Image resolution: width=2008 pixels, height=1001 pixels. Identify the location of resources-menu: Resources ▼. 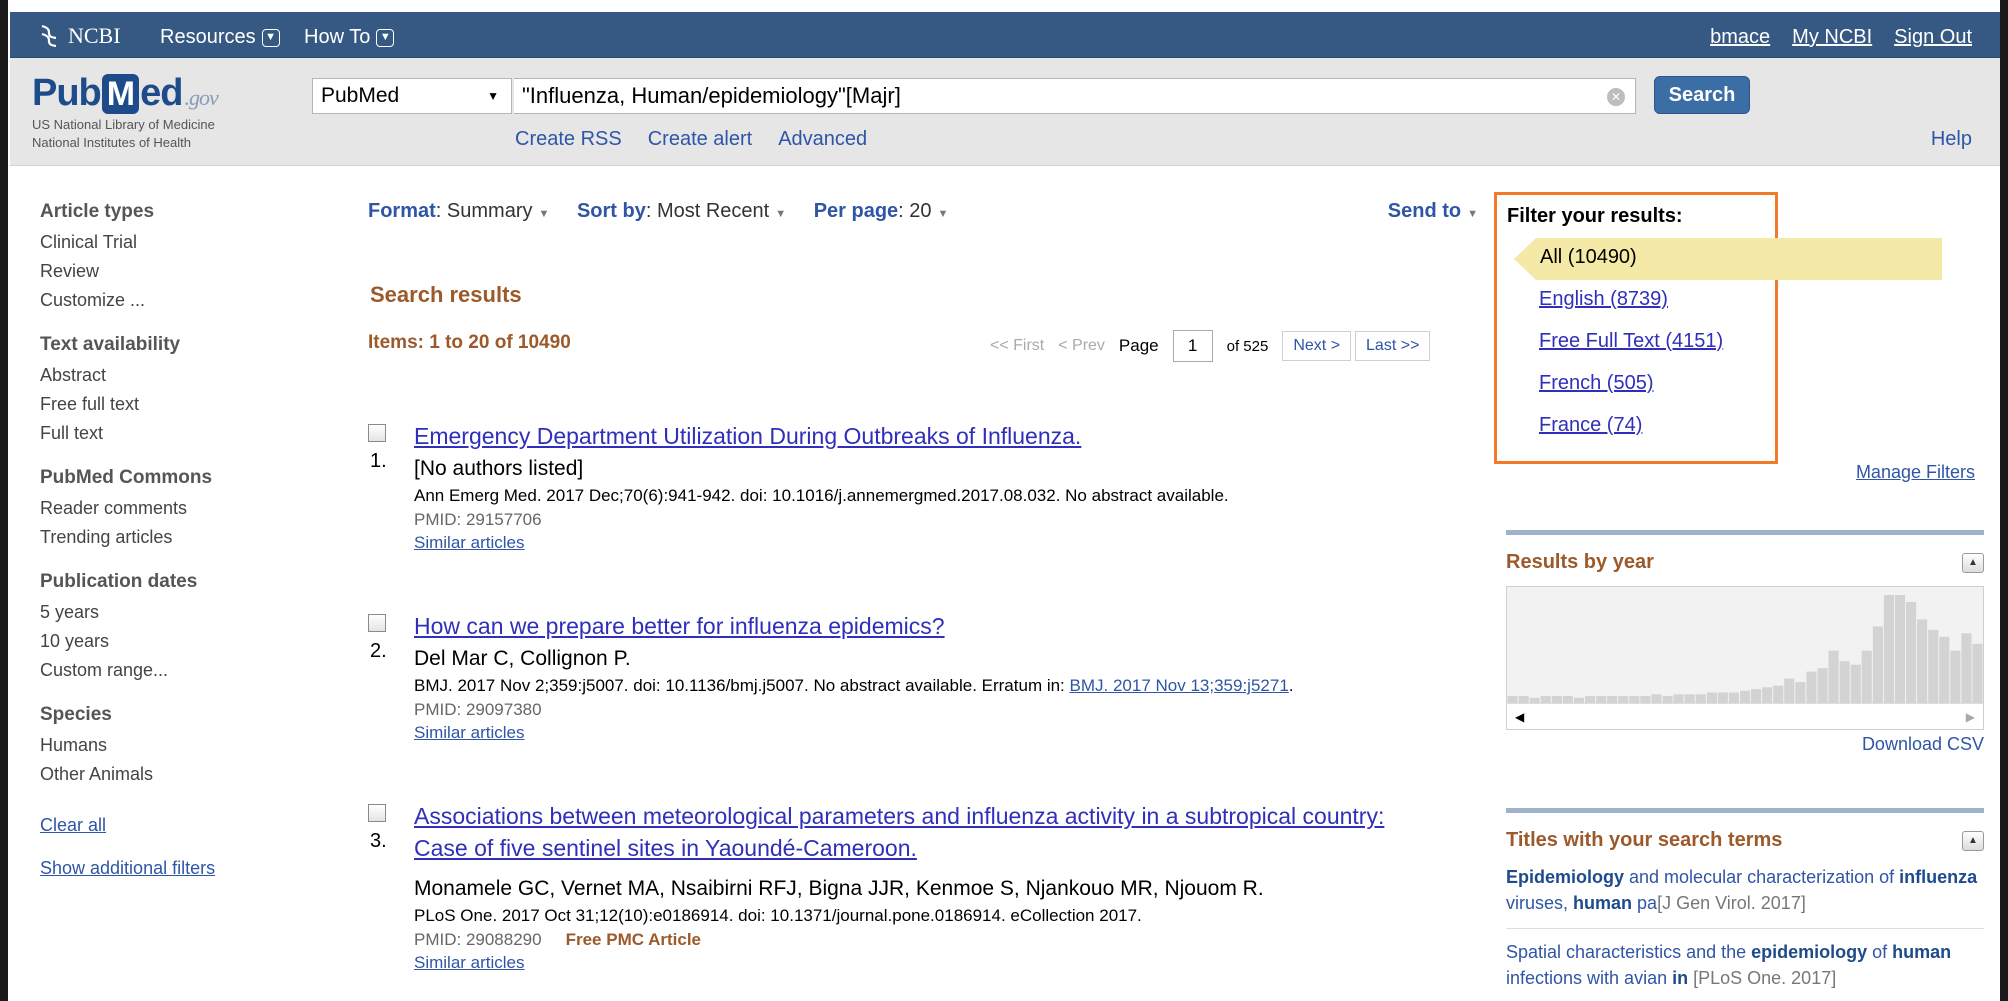
(220, 37).